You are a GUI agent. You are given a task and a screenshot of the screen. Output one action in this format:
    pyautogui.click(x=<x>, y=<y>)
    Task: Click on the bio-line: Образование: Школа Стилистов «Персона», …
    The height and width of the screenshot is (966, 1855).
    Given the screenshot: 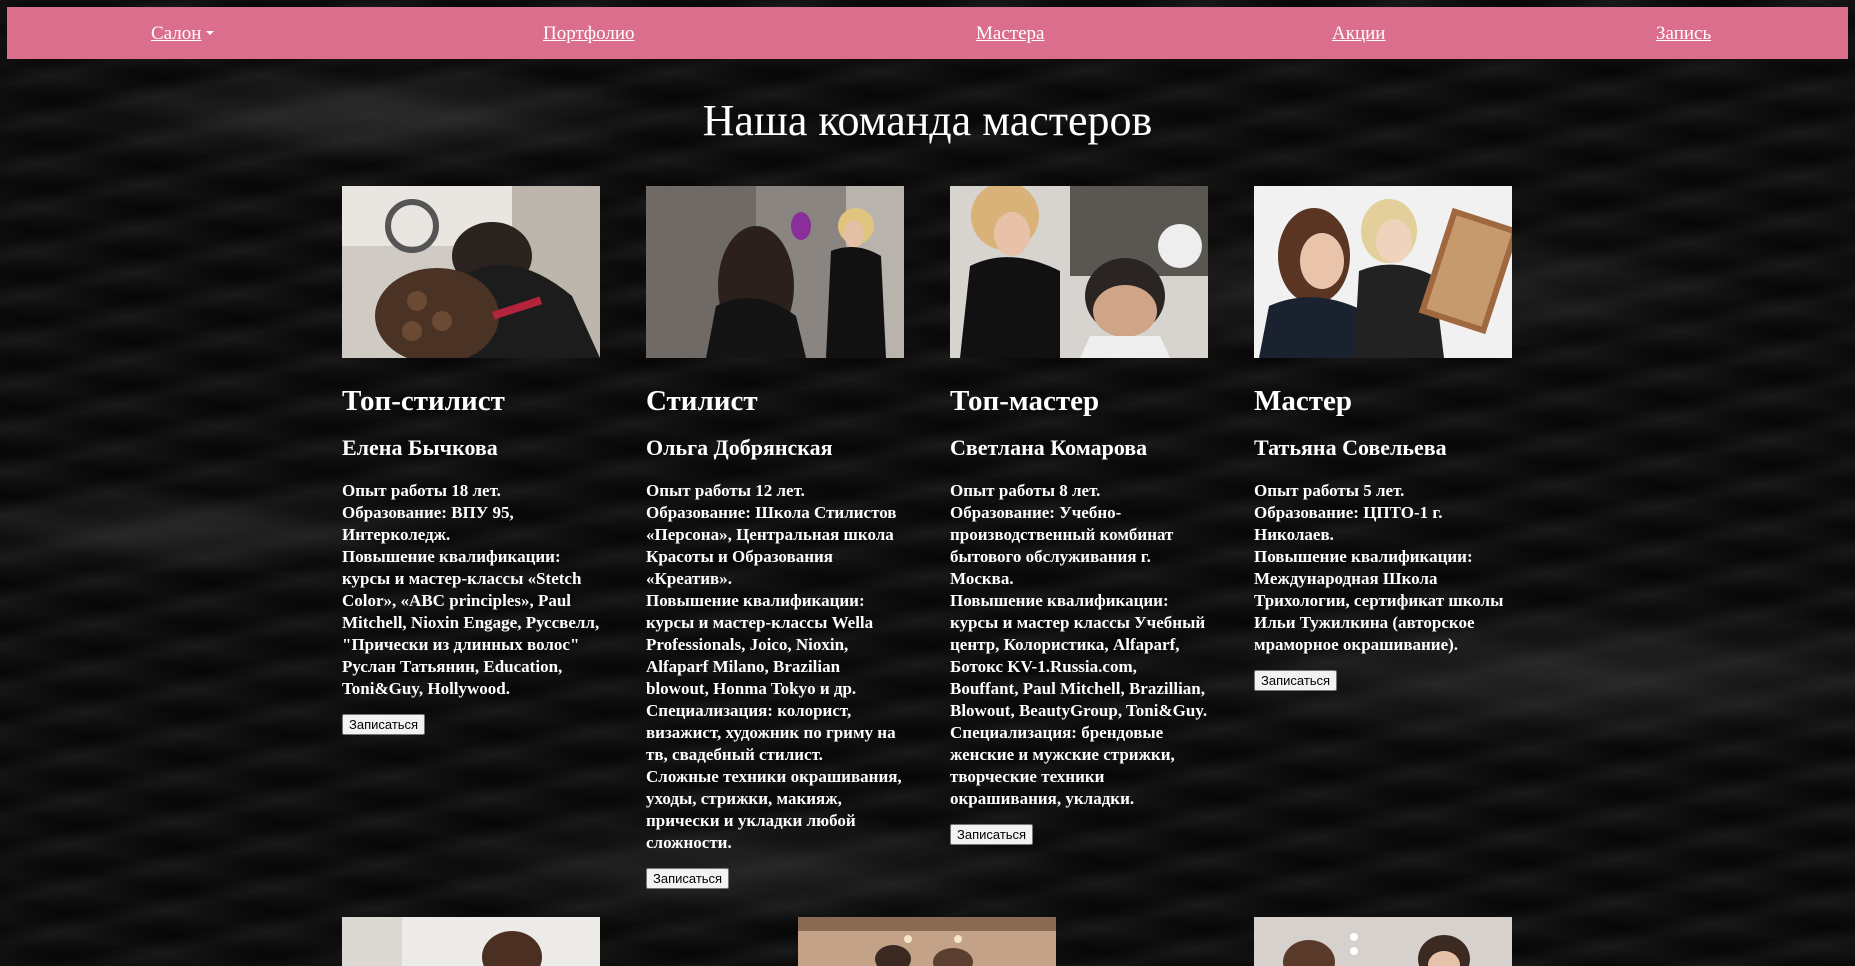 What is the action you would take?
    pyautogui.click(x=771, y=545)
    